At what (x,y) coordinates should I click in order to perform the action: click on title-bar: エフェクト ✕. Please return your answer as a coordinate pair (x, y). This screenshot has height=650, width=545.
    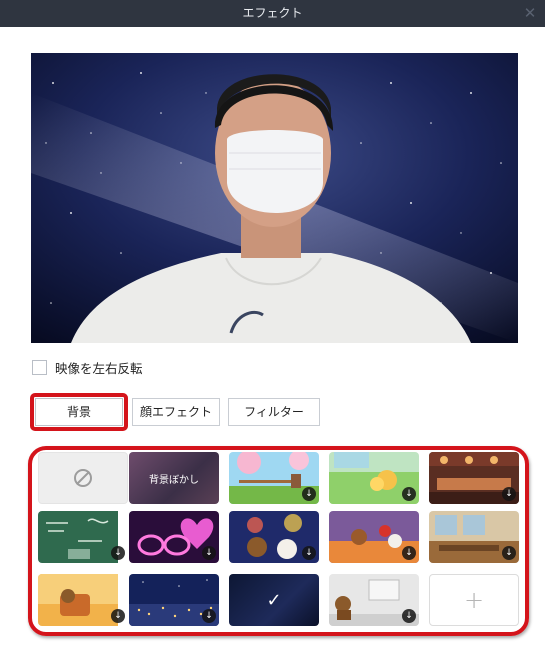
    Looking at the image, I should click on (272, 13).